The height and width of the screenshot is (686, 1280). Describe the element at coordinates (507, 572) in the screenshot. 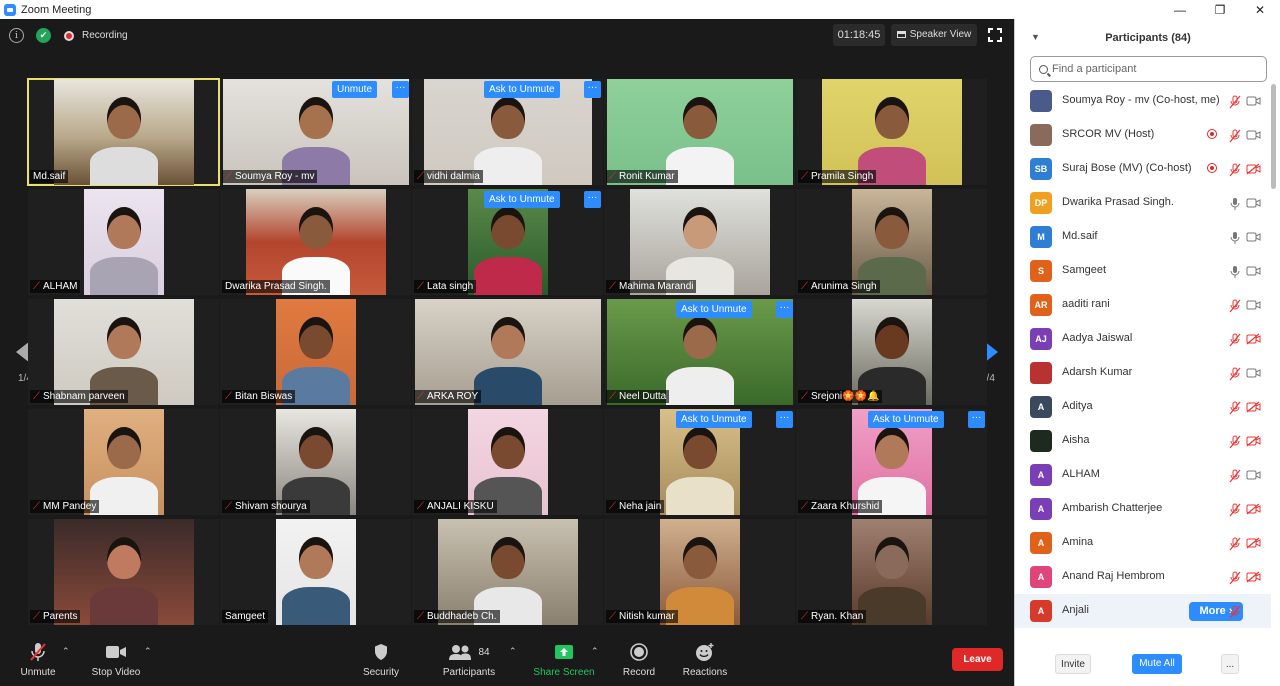

I see `video-tile: ⟋ Buddhadeb Ch.` at that location.